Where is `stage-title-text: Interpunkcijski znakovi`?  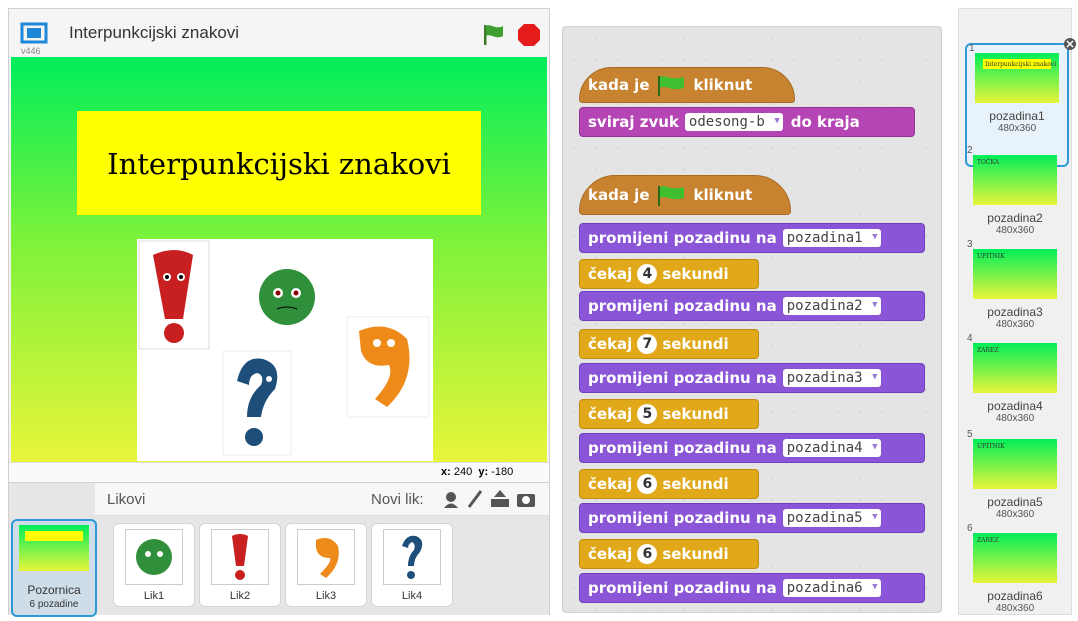
stage-title-text: Interpunkcijski znakovi is located at coordinates (279, 164).